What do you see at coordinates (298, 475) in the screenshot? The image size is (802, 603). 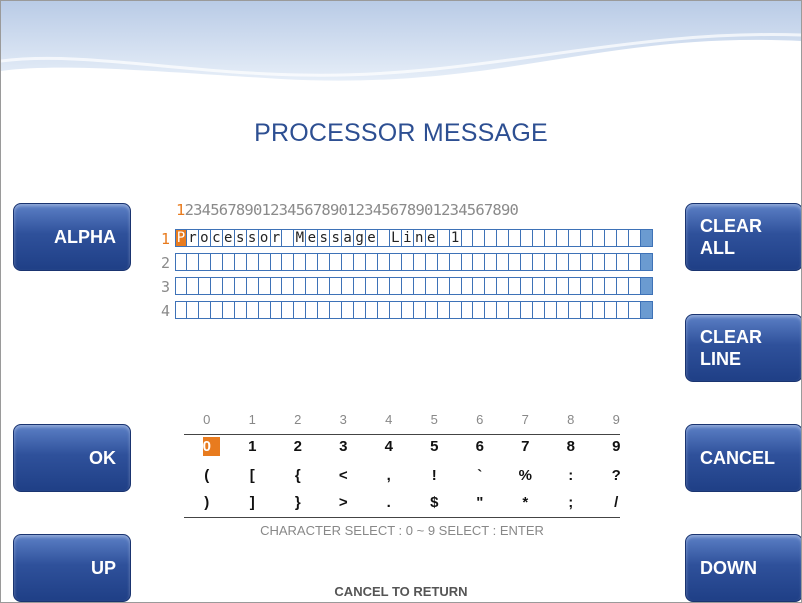 I see `char-key: {` at bounding box center [298, 475].